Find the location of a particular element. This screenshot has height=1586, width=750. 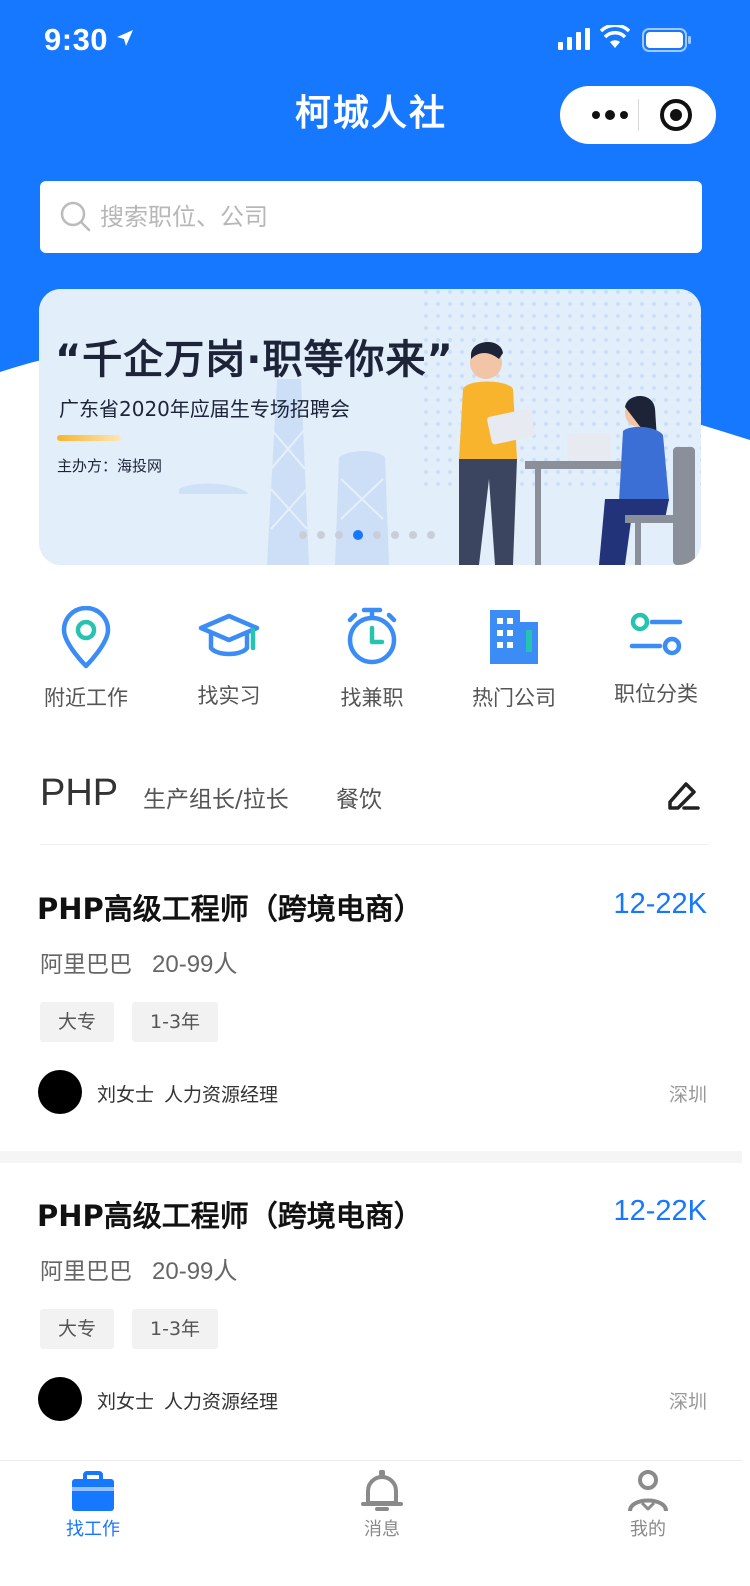

quick-nav-part-time: 找兼职 is located at coordinates (372, 660).